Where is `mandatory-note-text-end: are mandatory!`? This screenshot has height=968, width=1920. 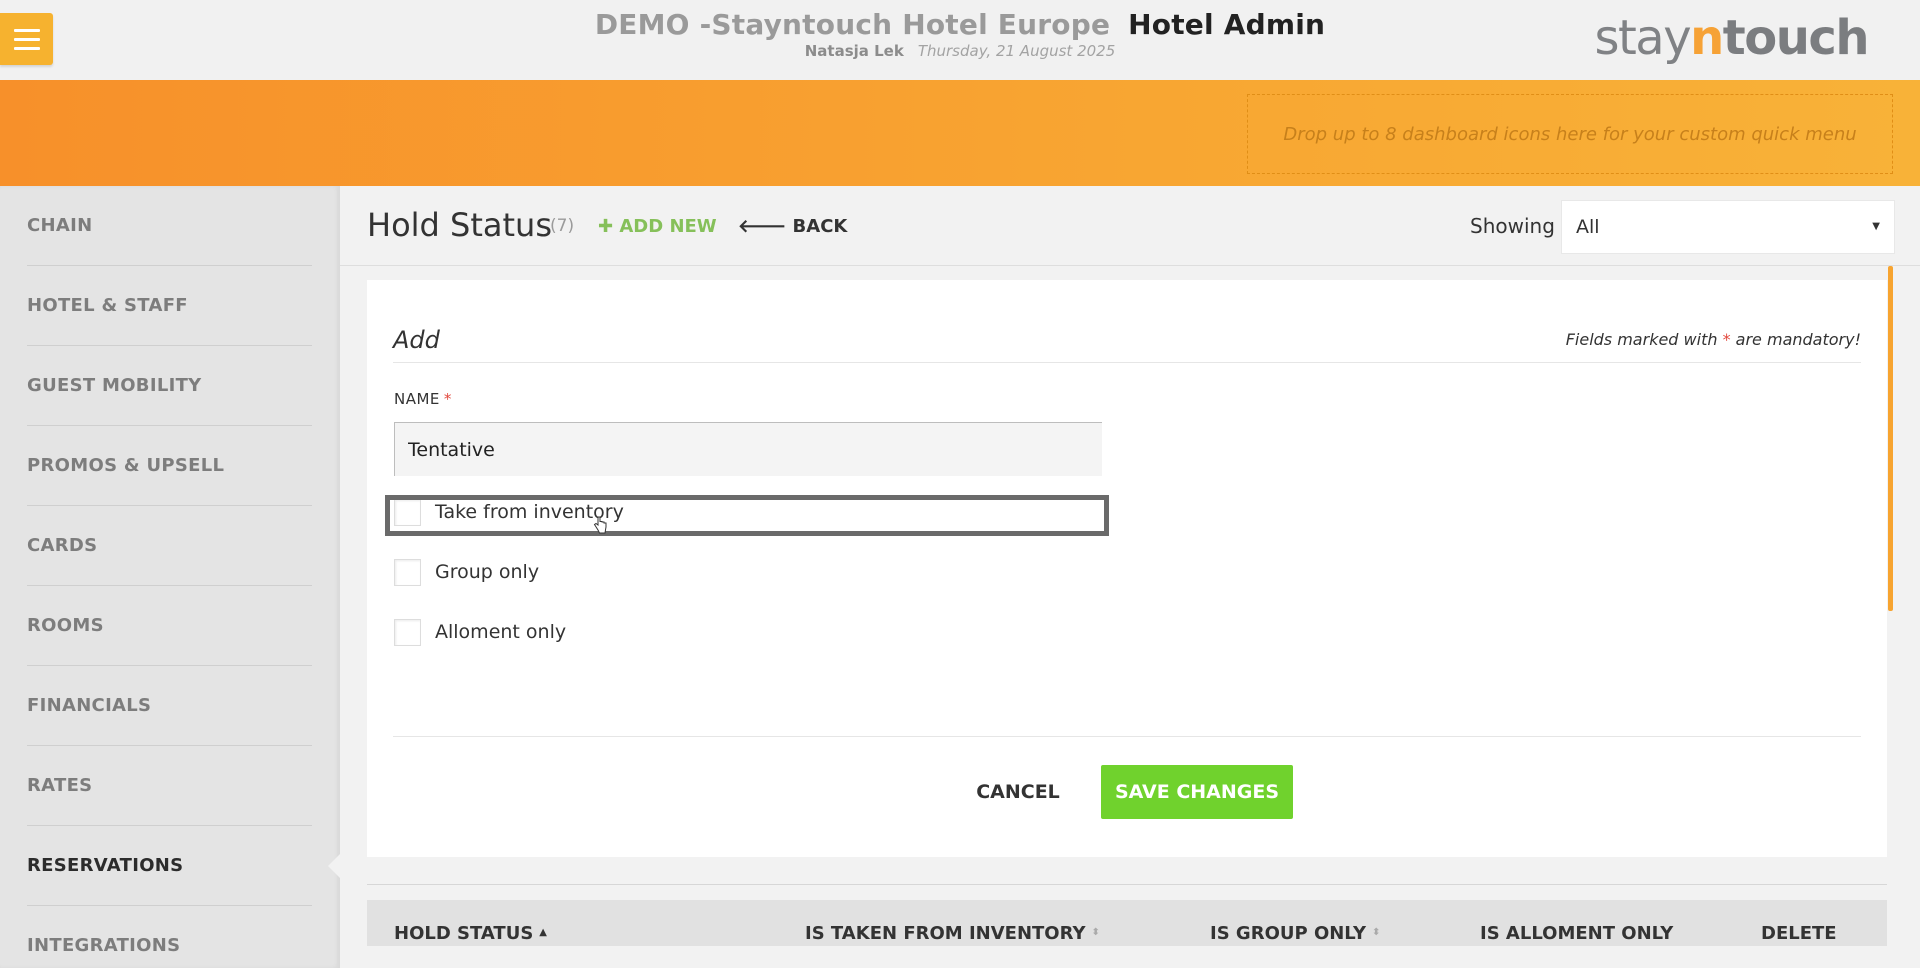 mandatory-note-text-end: are mandatory! is located at coordinates (1798, 339).